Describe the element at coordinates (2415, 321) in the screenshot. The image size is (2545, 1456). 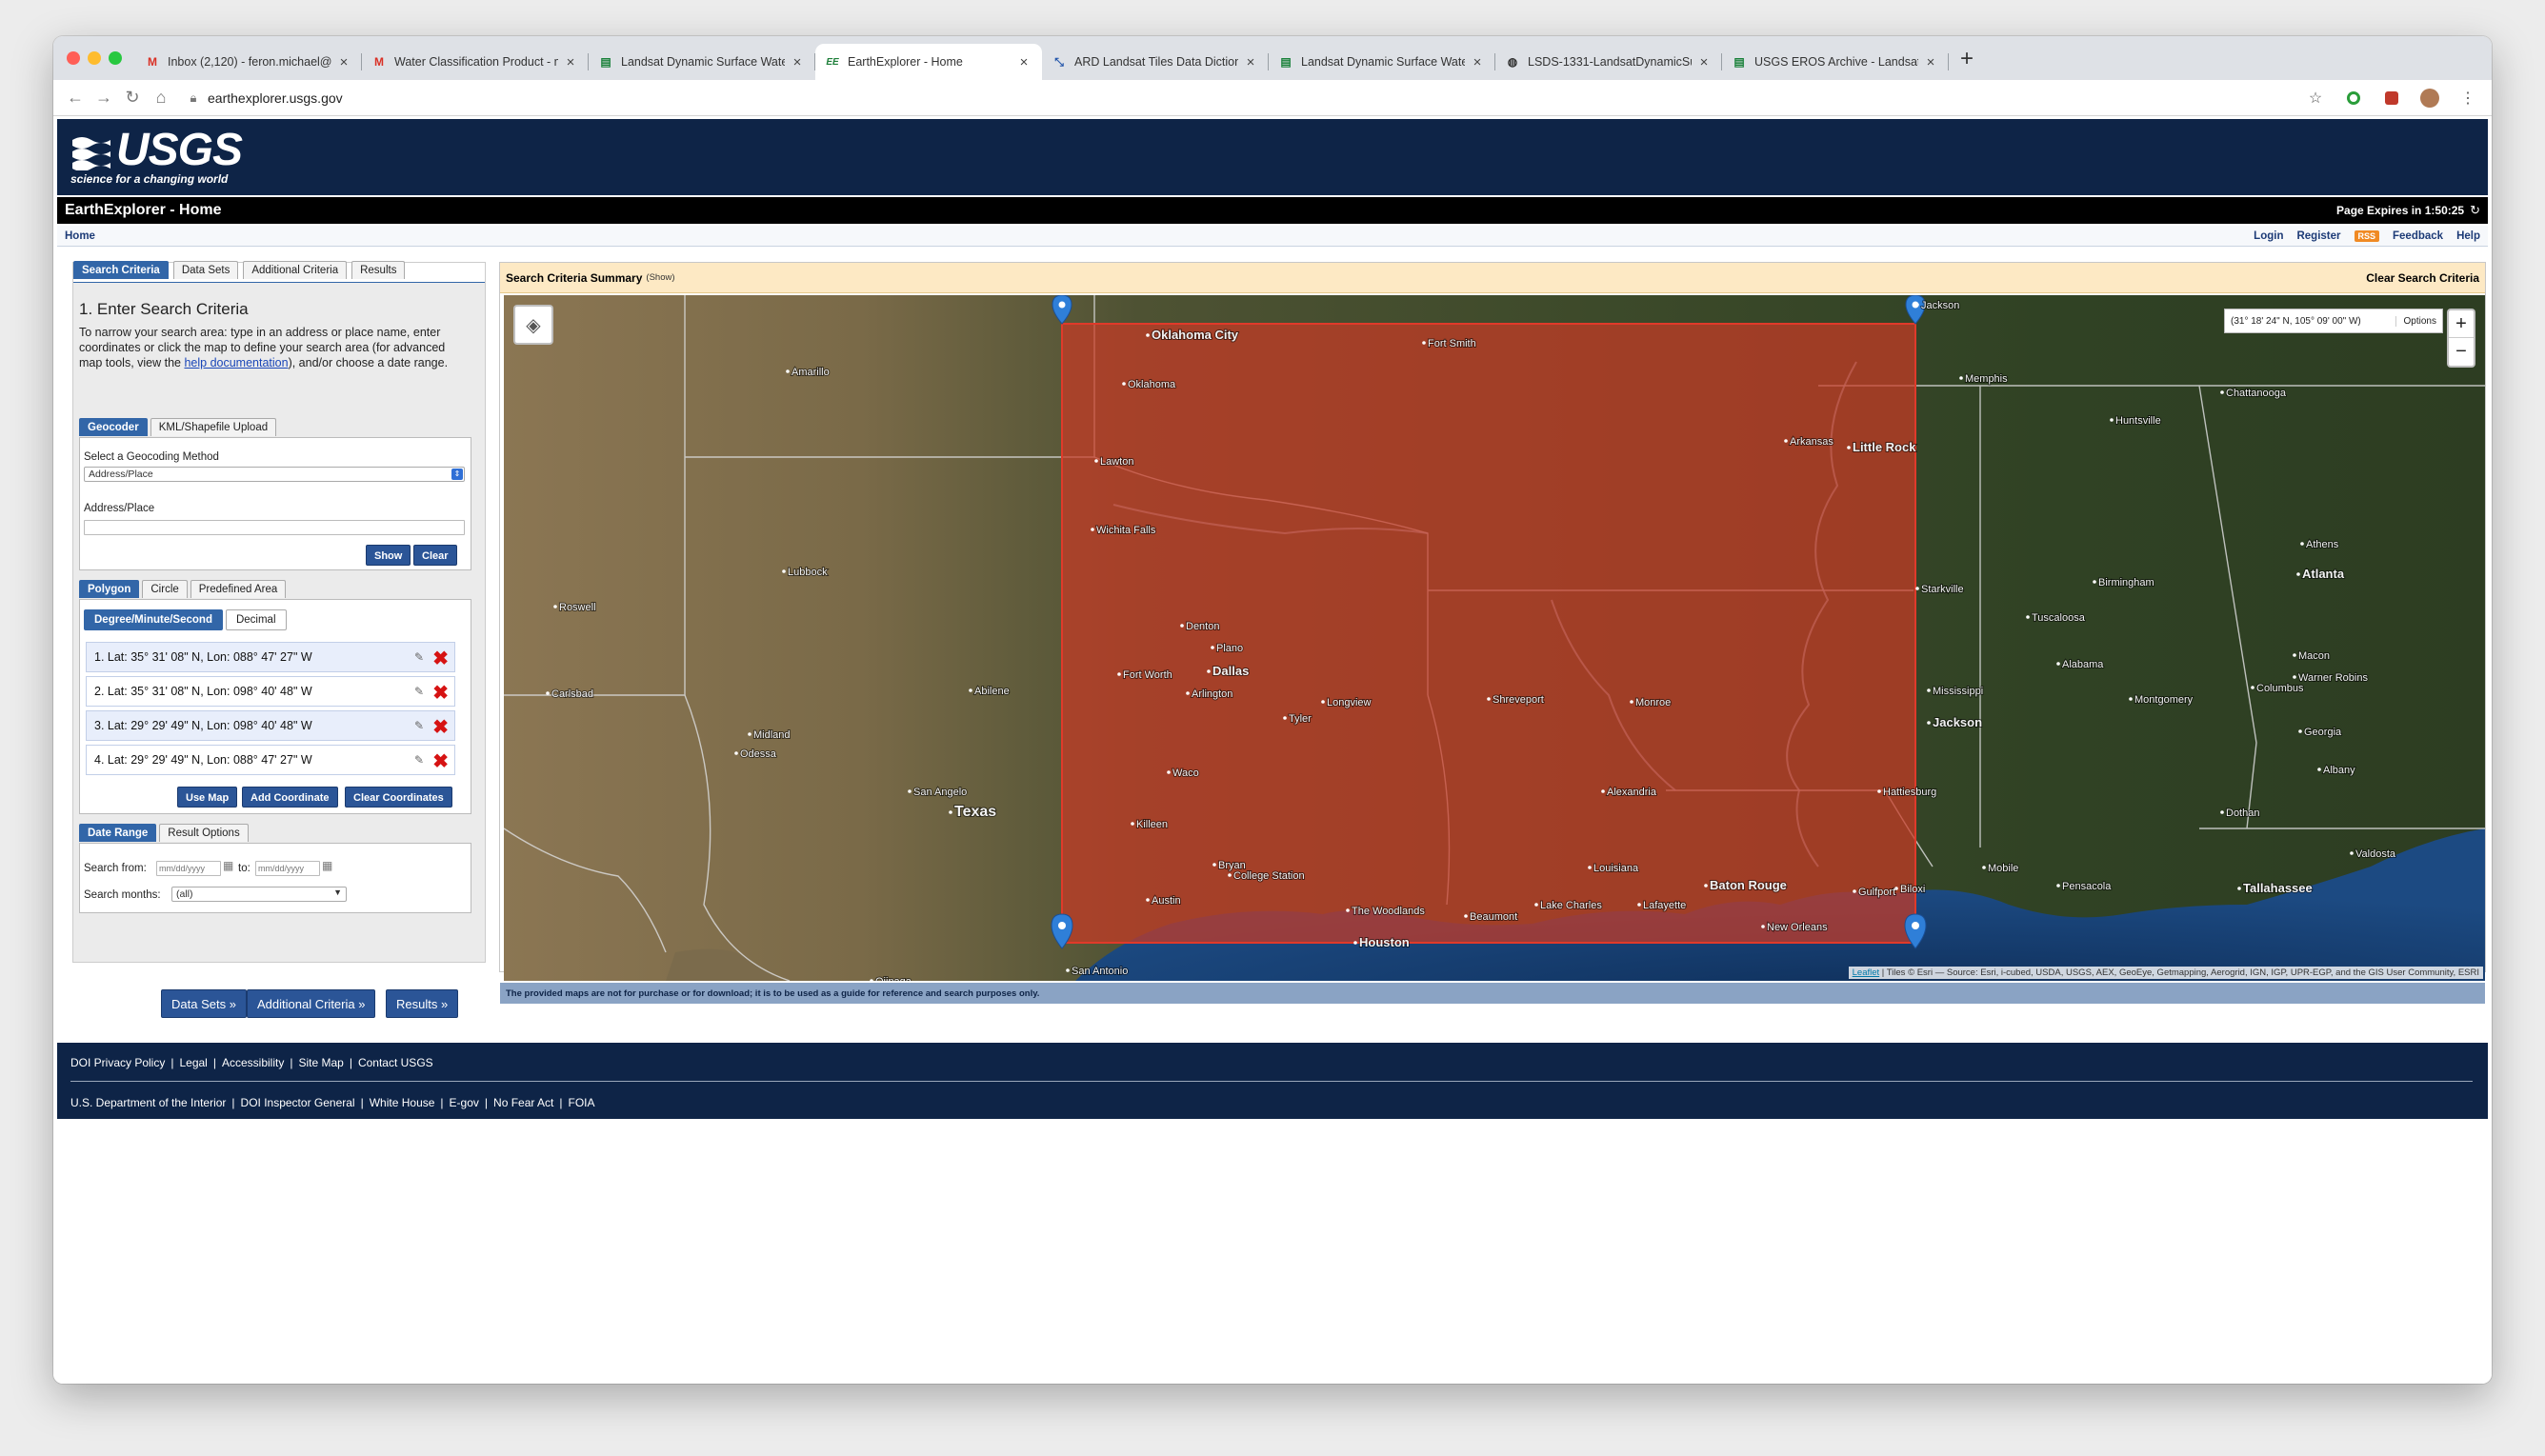
I see `coordinate-options-button: Options` at that location.